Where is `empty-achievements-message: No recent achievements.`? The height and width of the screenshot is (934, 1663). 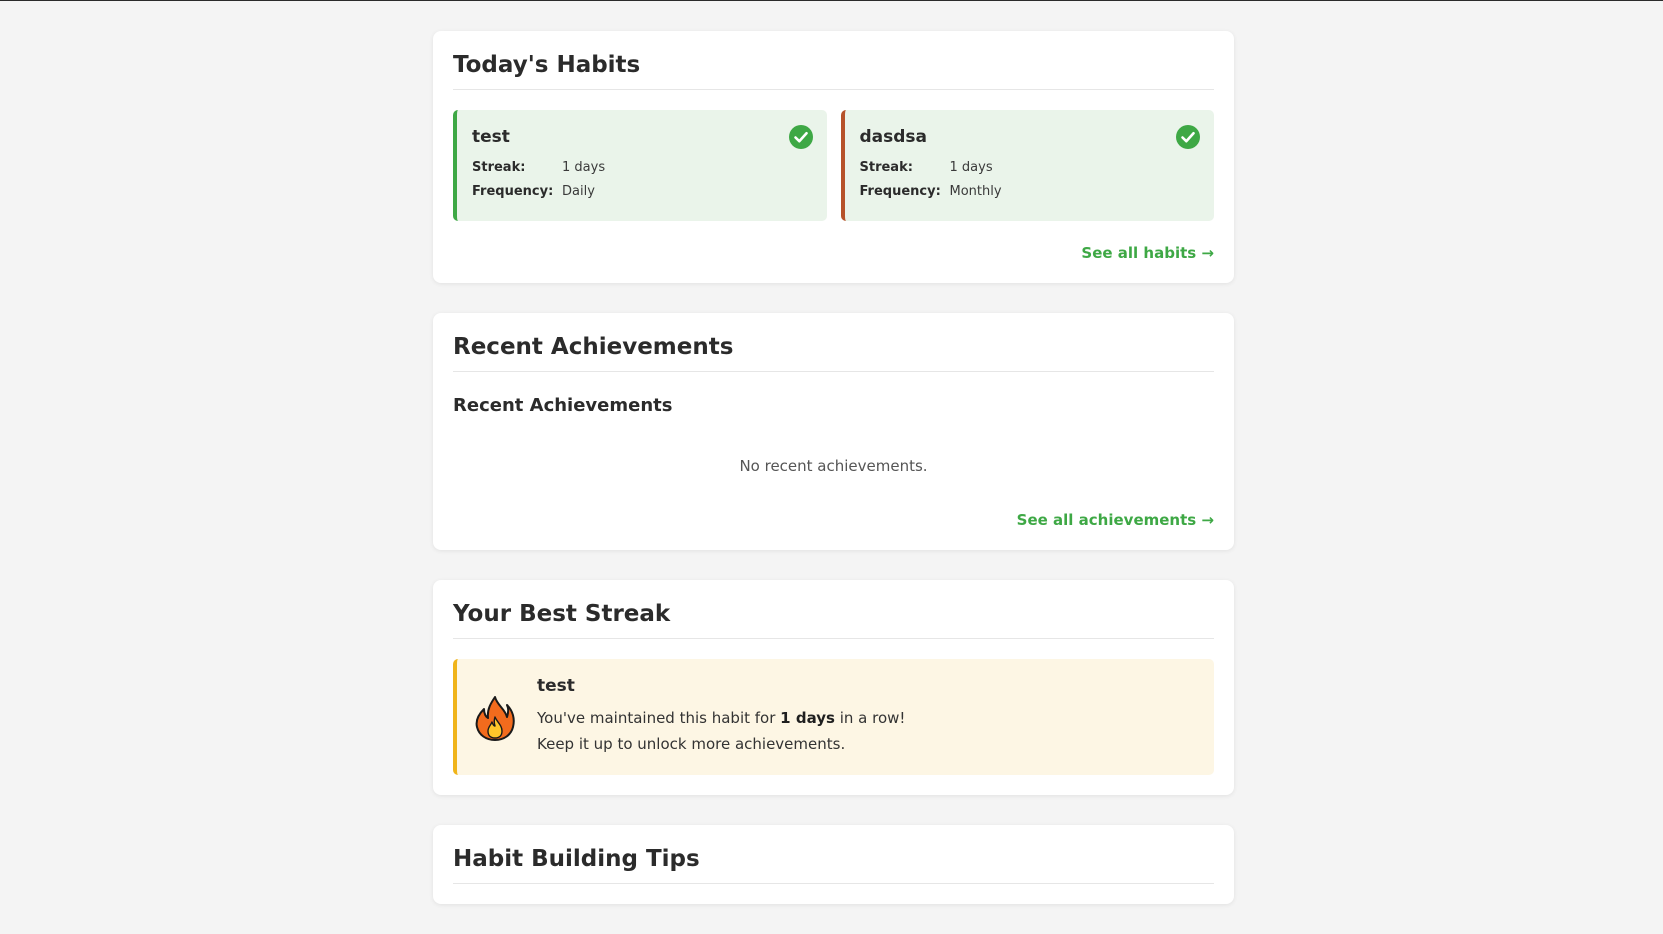
empty-achievements-message: No recent achievements. is located at coordinates (833, 466).